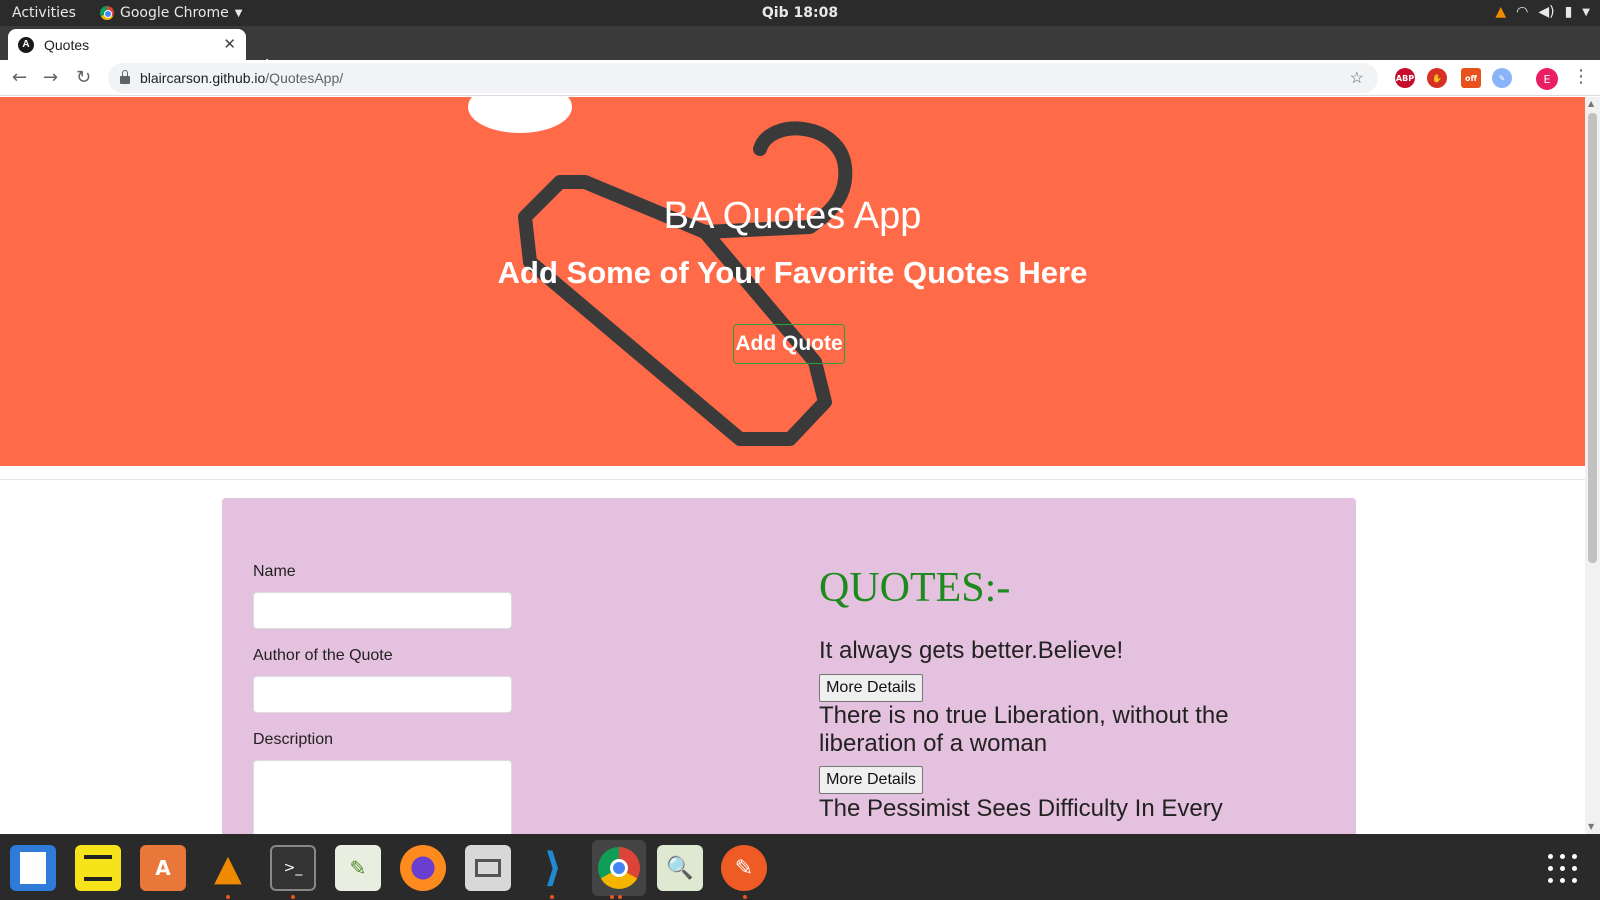 This screenshot has height=900, width=1600. Describe the element at coordinates (1502, 78) in the screenshot. I see `ext-blue-icon: ✎` at that location.